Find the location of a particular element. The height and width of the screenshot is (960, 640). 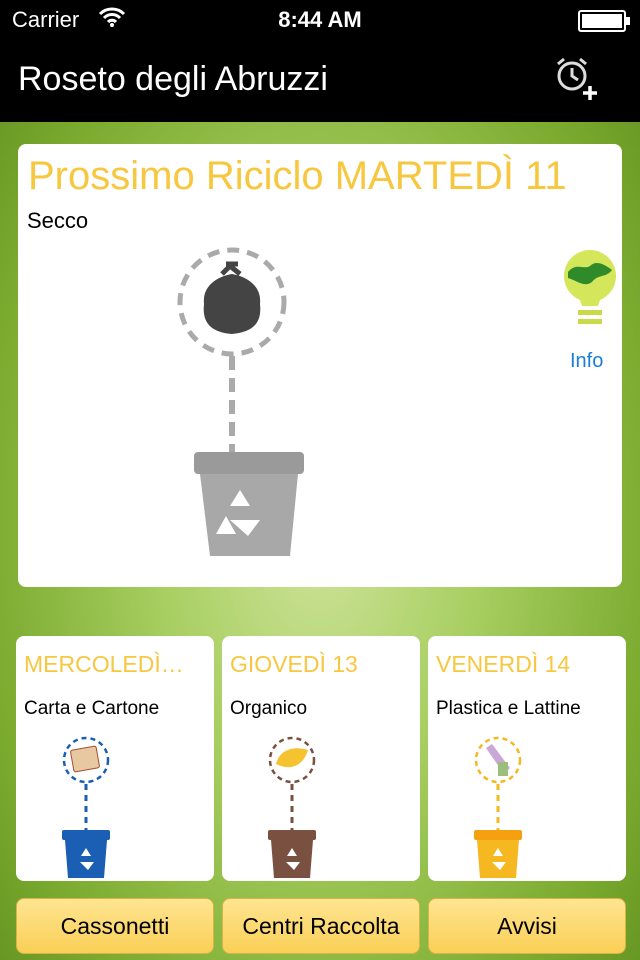

plastic-cans-icon is located at coordinates (498, 807).